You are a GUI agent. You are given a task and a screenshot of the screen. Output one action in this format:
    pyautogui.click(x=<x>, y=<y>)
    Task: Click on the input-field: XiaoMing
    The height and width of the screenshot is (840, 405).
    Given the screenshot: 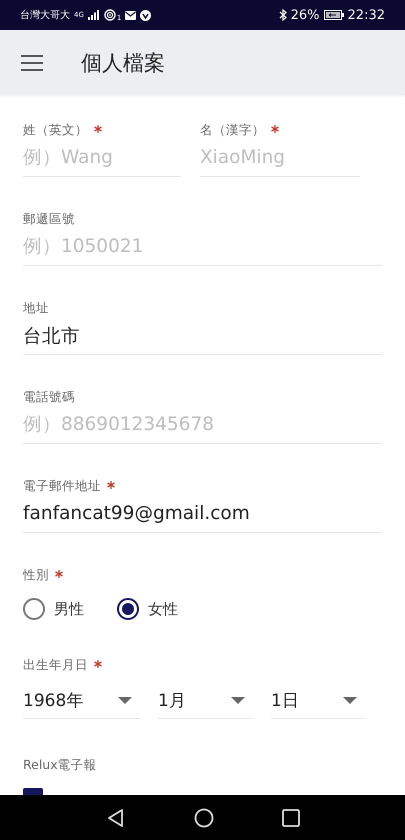 What is the action you would take?
    pyautogui.click(x=280, y=157)
    